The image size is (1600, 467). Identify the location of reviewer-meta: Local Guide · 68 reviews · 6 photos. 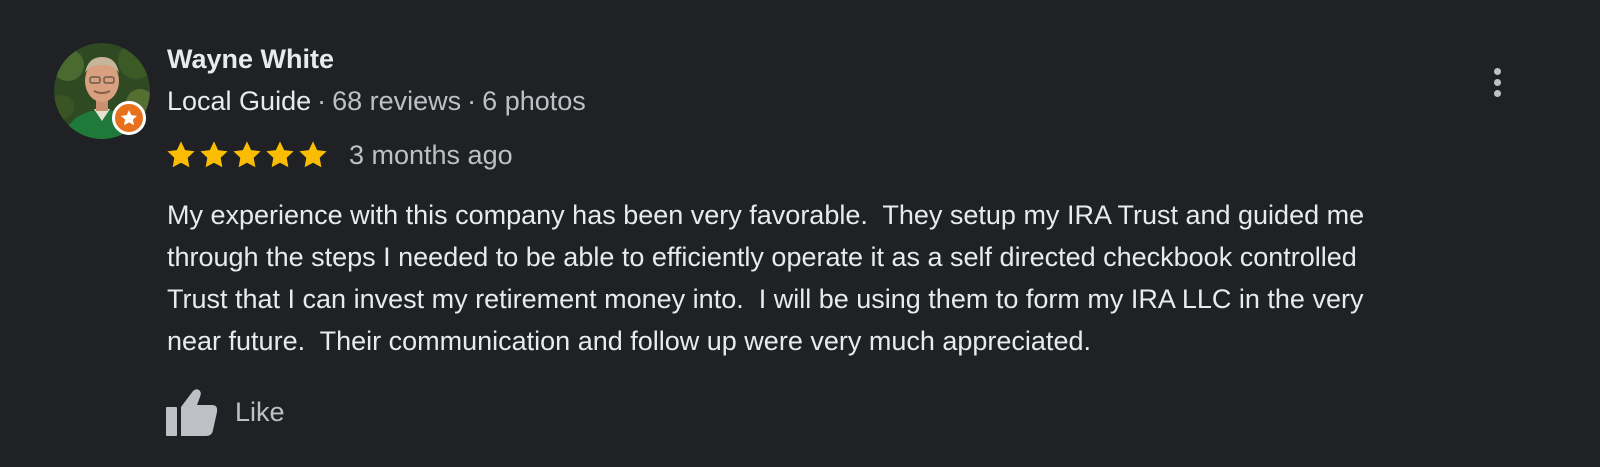
(376, 101).